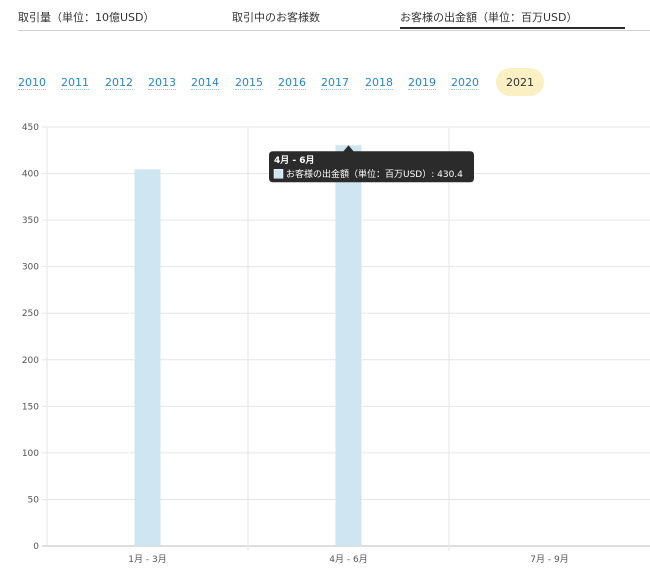 This screenshot has width=650, height=573. What do you see at coordinates (30, 454) in the screenshot?
I see `y-tick-label: 100` at bounding box center [30, 454].